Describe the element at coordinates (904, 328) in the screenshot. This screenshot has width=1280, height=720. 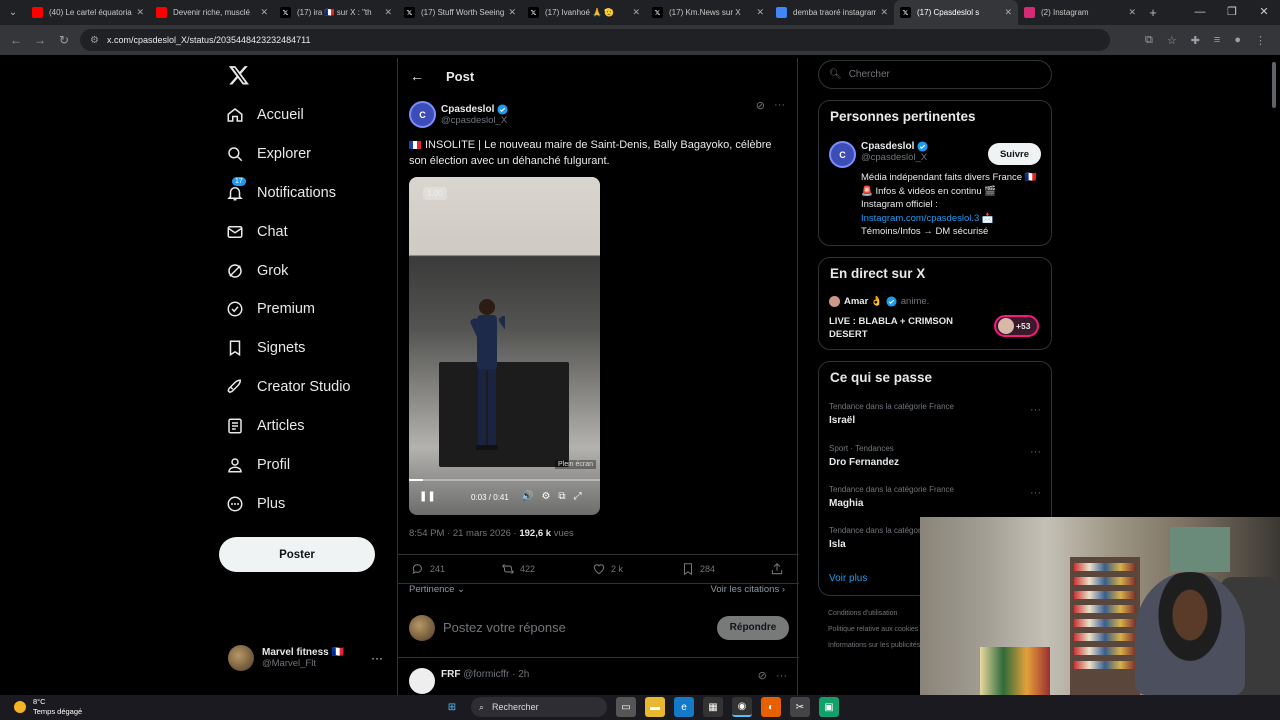
I see `live-stream-title: LIVE : BLABLA + CRIMSON DESERT` at that location.